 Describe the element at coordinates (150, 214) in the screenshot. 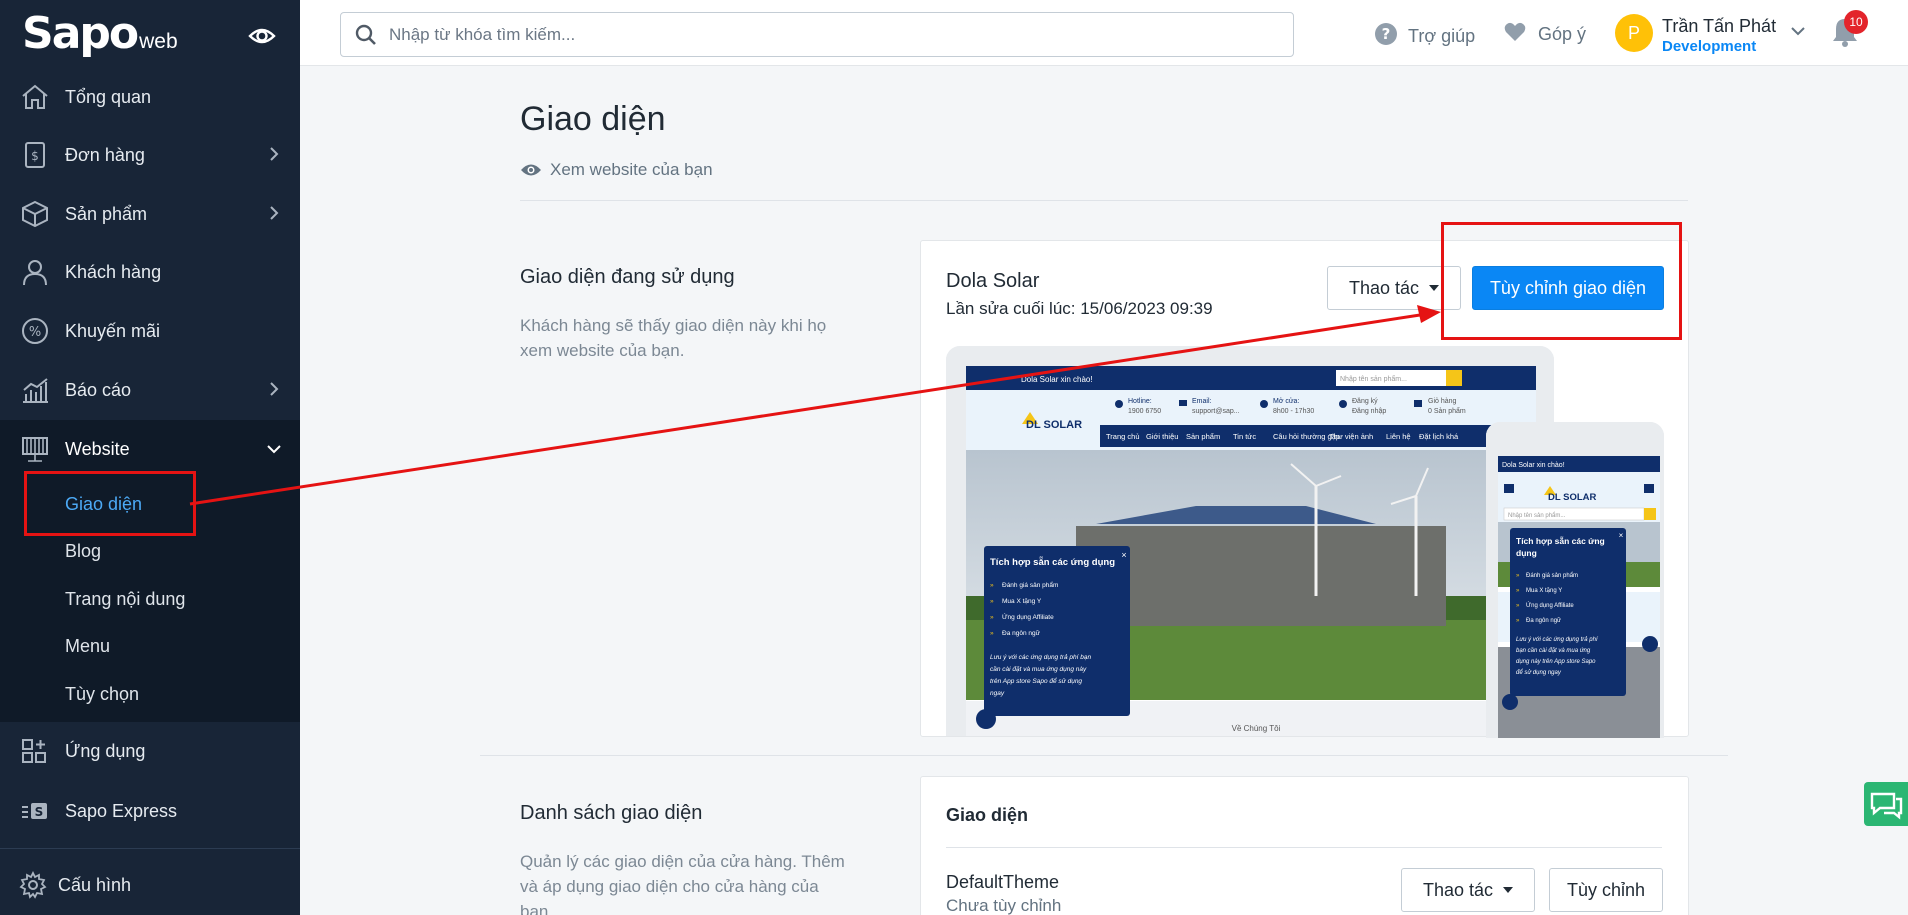

I see `sidebar-item-products: Sản phẩm` at that location.